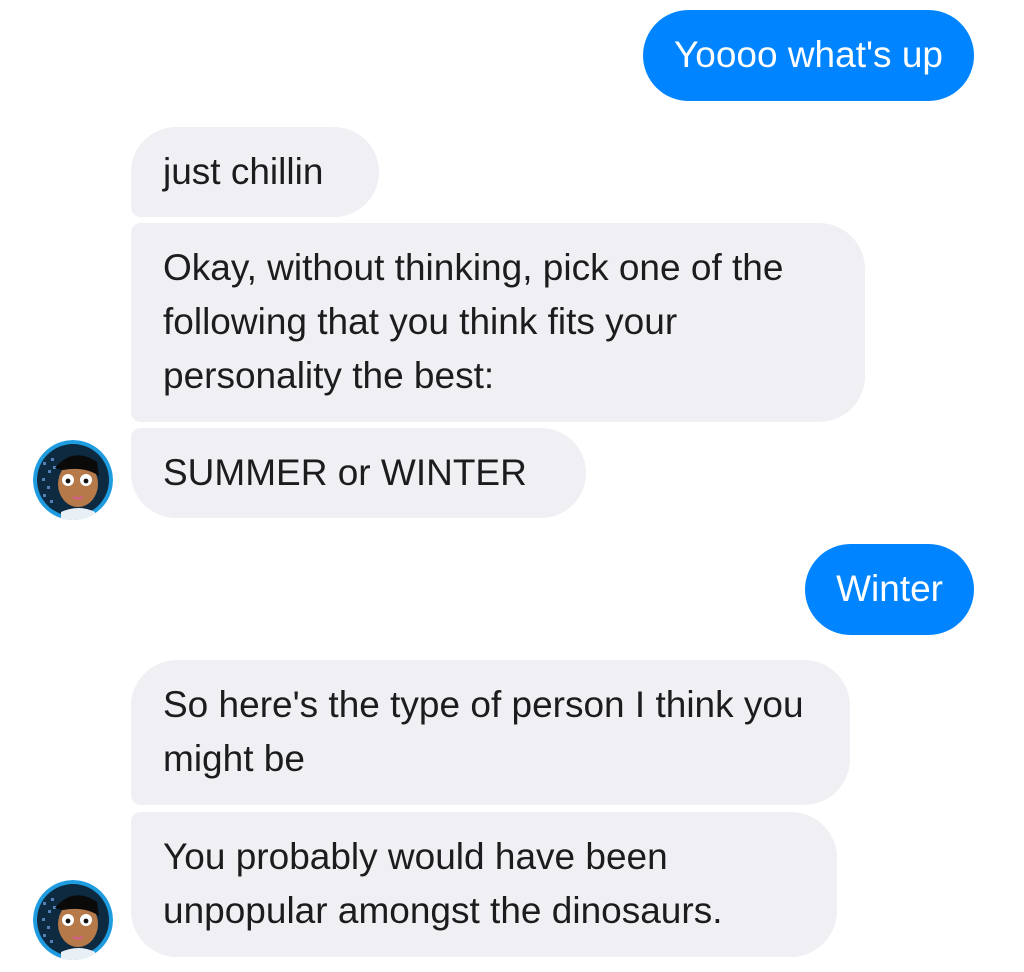 This screenshot has height=972, width=1024. What do you see at coordinates (358, 473) in the screenshot?
I see `message-bubble-incoming: SUMMER or WINTER` at bounding box center [358, 473].